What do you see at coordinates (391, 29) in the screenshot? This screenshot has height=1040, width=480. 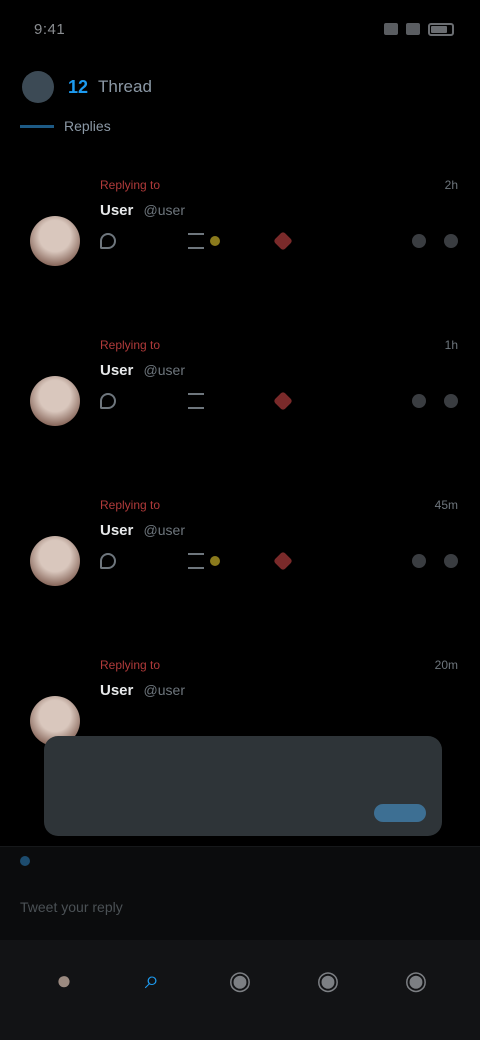 I see `signal-icon` at bounding box center [391, 29].